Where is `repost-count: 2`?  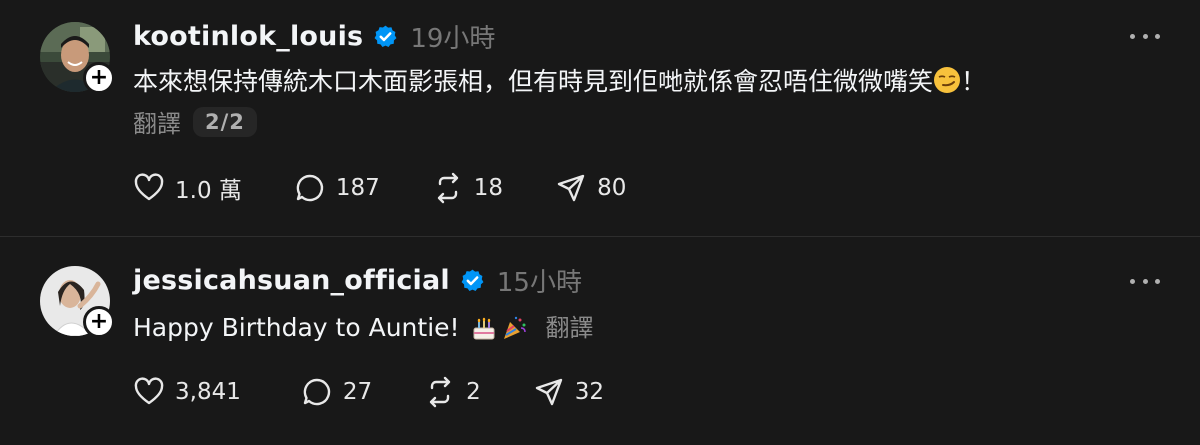
repost-count: 2 is located at coordinates (473, 392).